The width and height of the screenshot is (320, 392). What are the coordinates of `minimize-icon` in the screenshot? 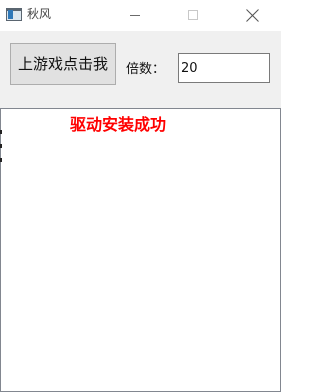 It's located at (135, 15).